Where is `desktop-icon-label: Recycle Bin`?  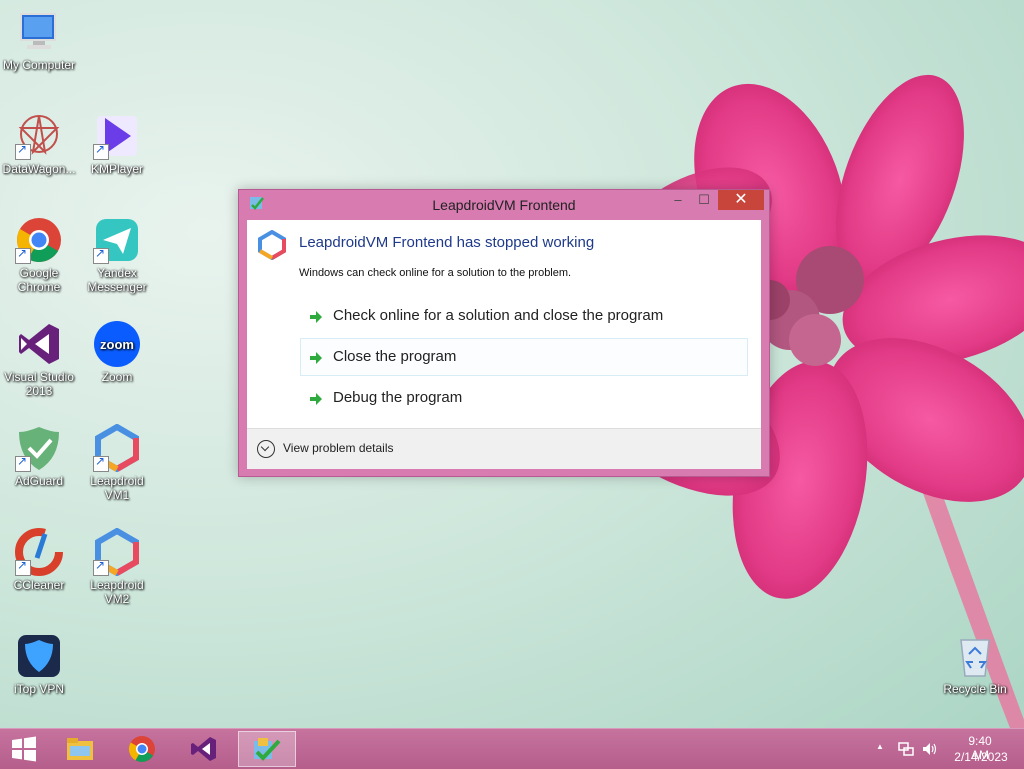
desktop-icon-label: Recycle Bin is located at coordinates (975, 689).